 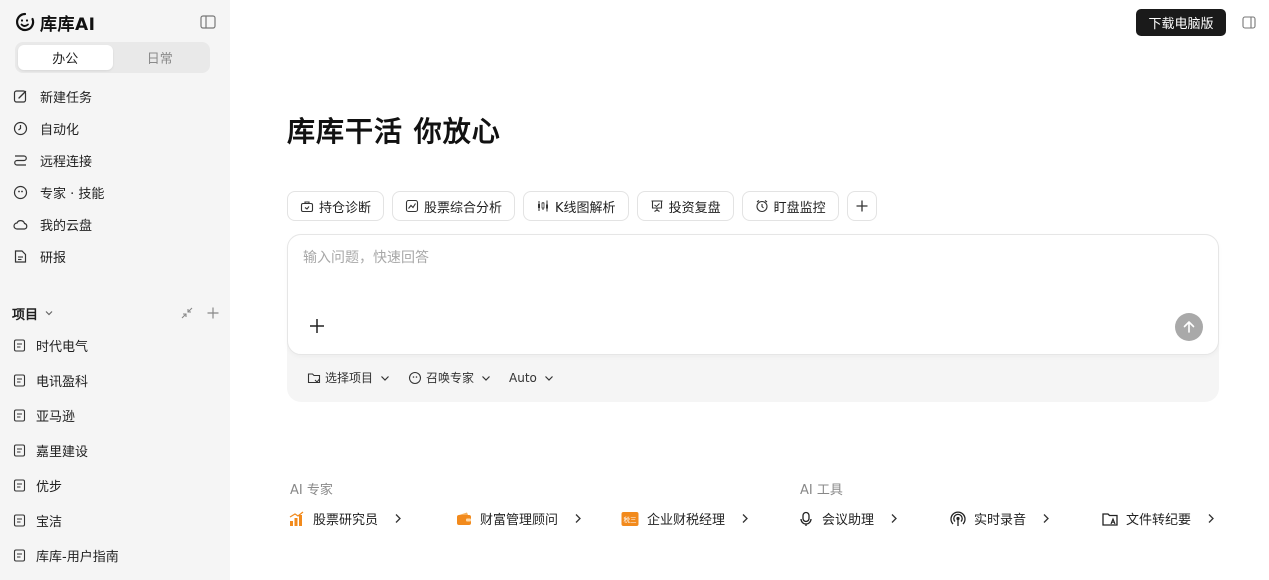 What do you see at coordinates (394, 131) in the screenshot?
I see `page-title: 库库干活 你放心` at bounding box center [394, 131].